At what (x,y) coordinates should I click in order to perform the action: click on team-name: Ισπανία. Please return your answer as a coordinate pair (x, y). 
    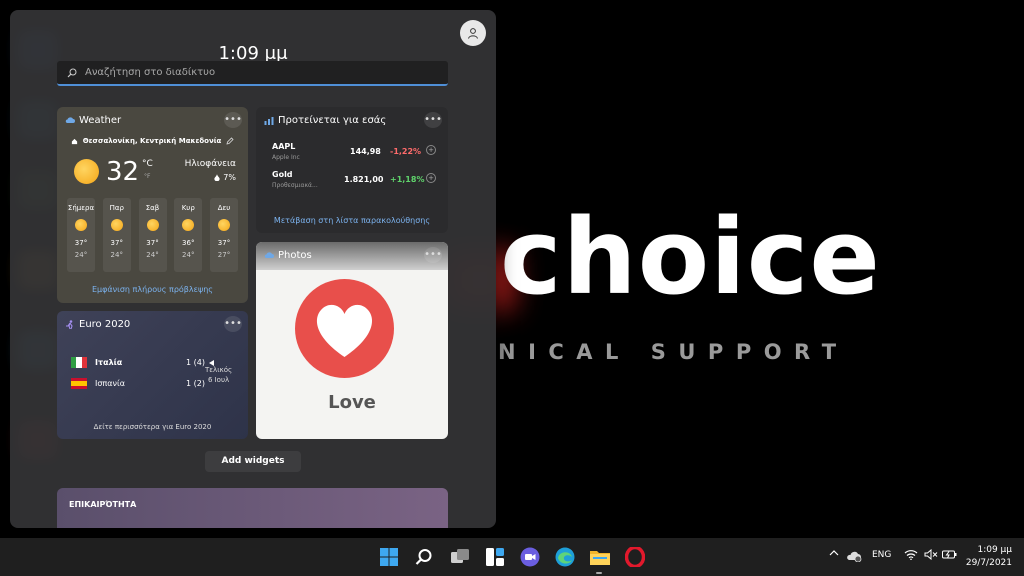
    Looking at the image, I should click on (110, 383).